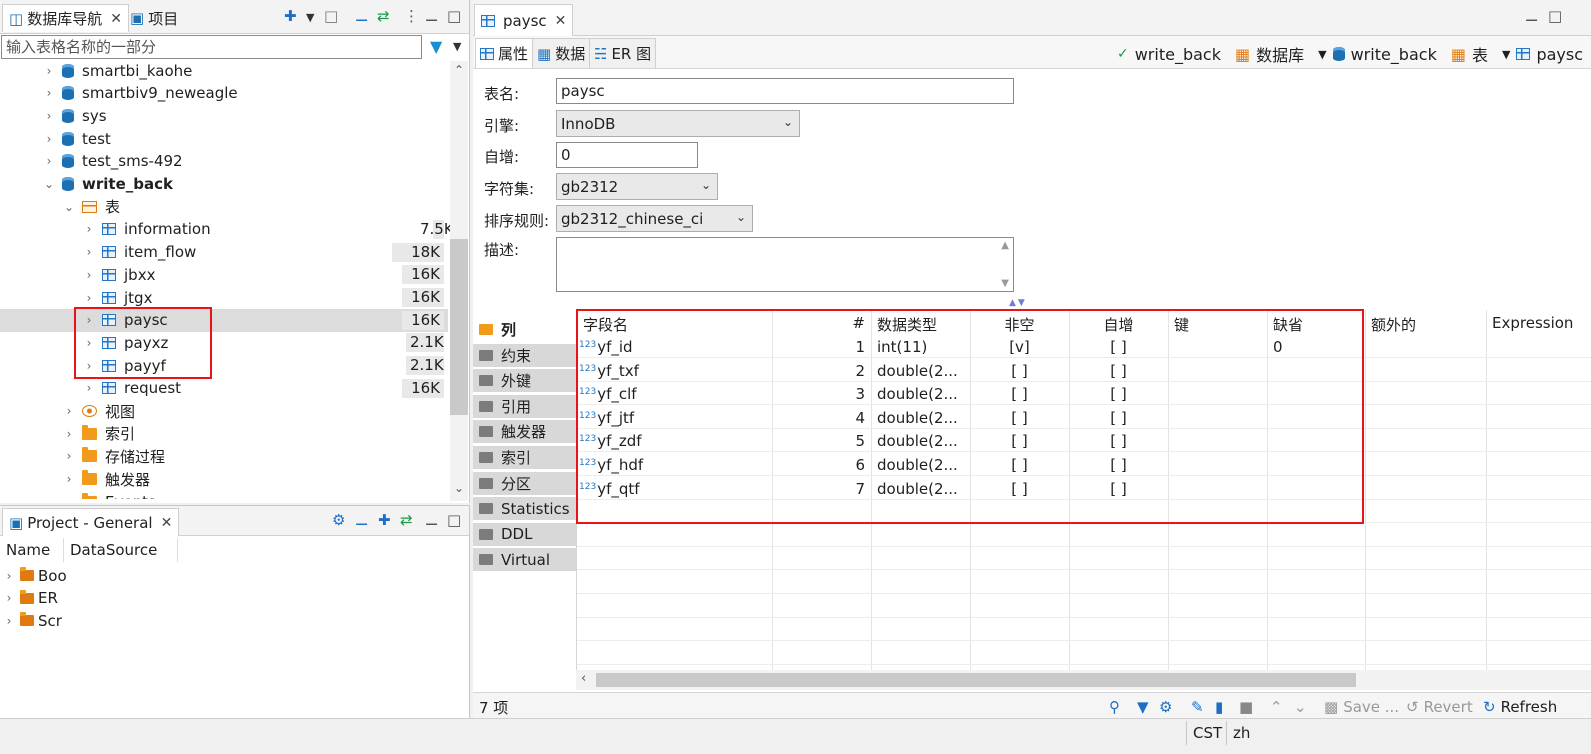 Image resolution: width=1591 pixels, height=754 pixels. I want to click on navigator-scrollbar: ⌃ ⌄, so click(459, 281).